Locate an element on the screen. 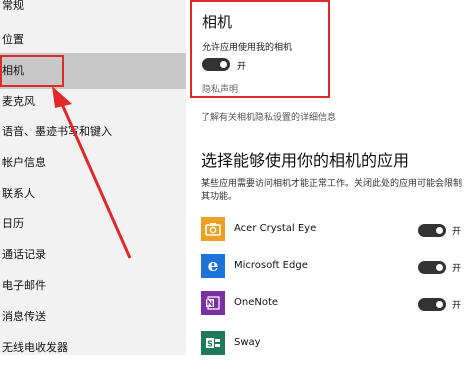  edge-icon: e is located at coordinates (213, 266).